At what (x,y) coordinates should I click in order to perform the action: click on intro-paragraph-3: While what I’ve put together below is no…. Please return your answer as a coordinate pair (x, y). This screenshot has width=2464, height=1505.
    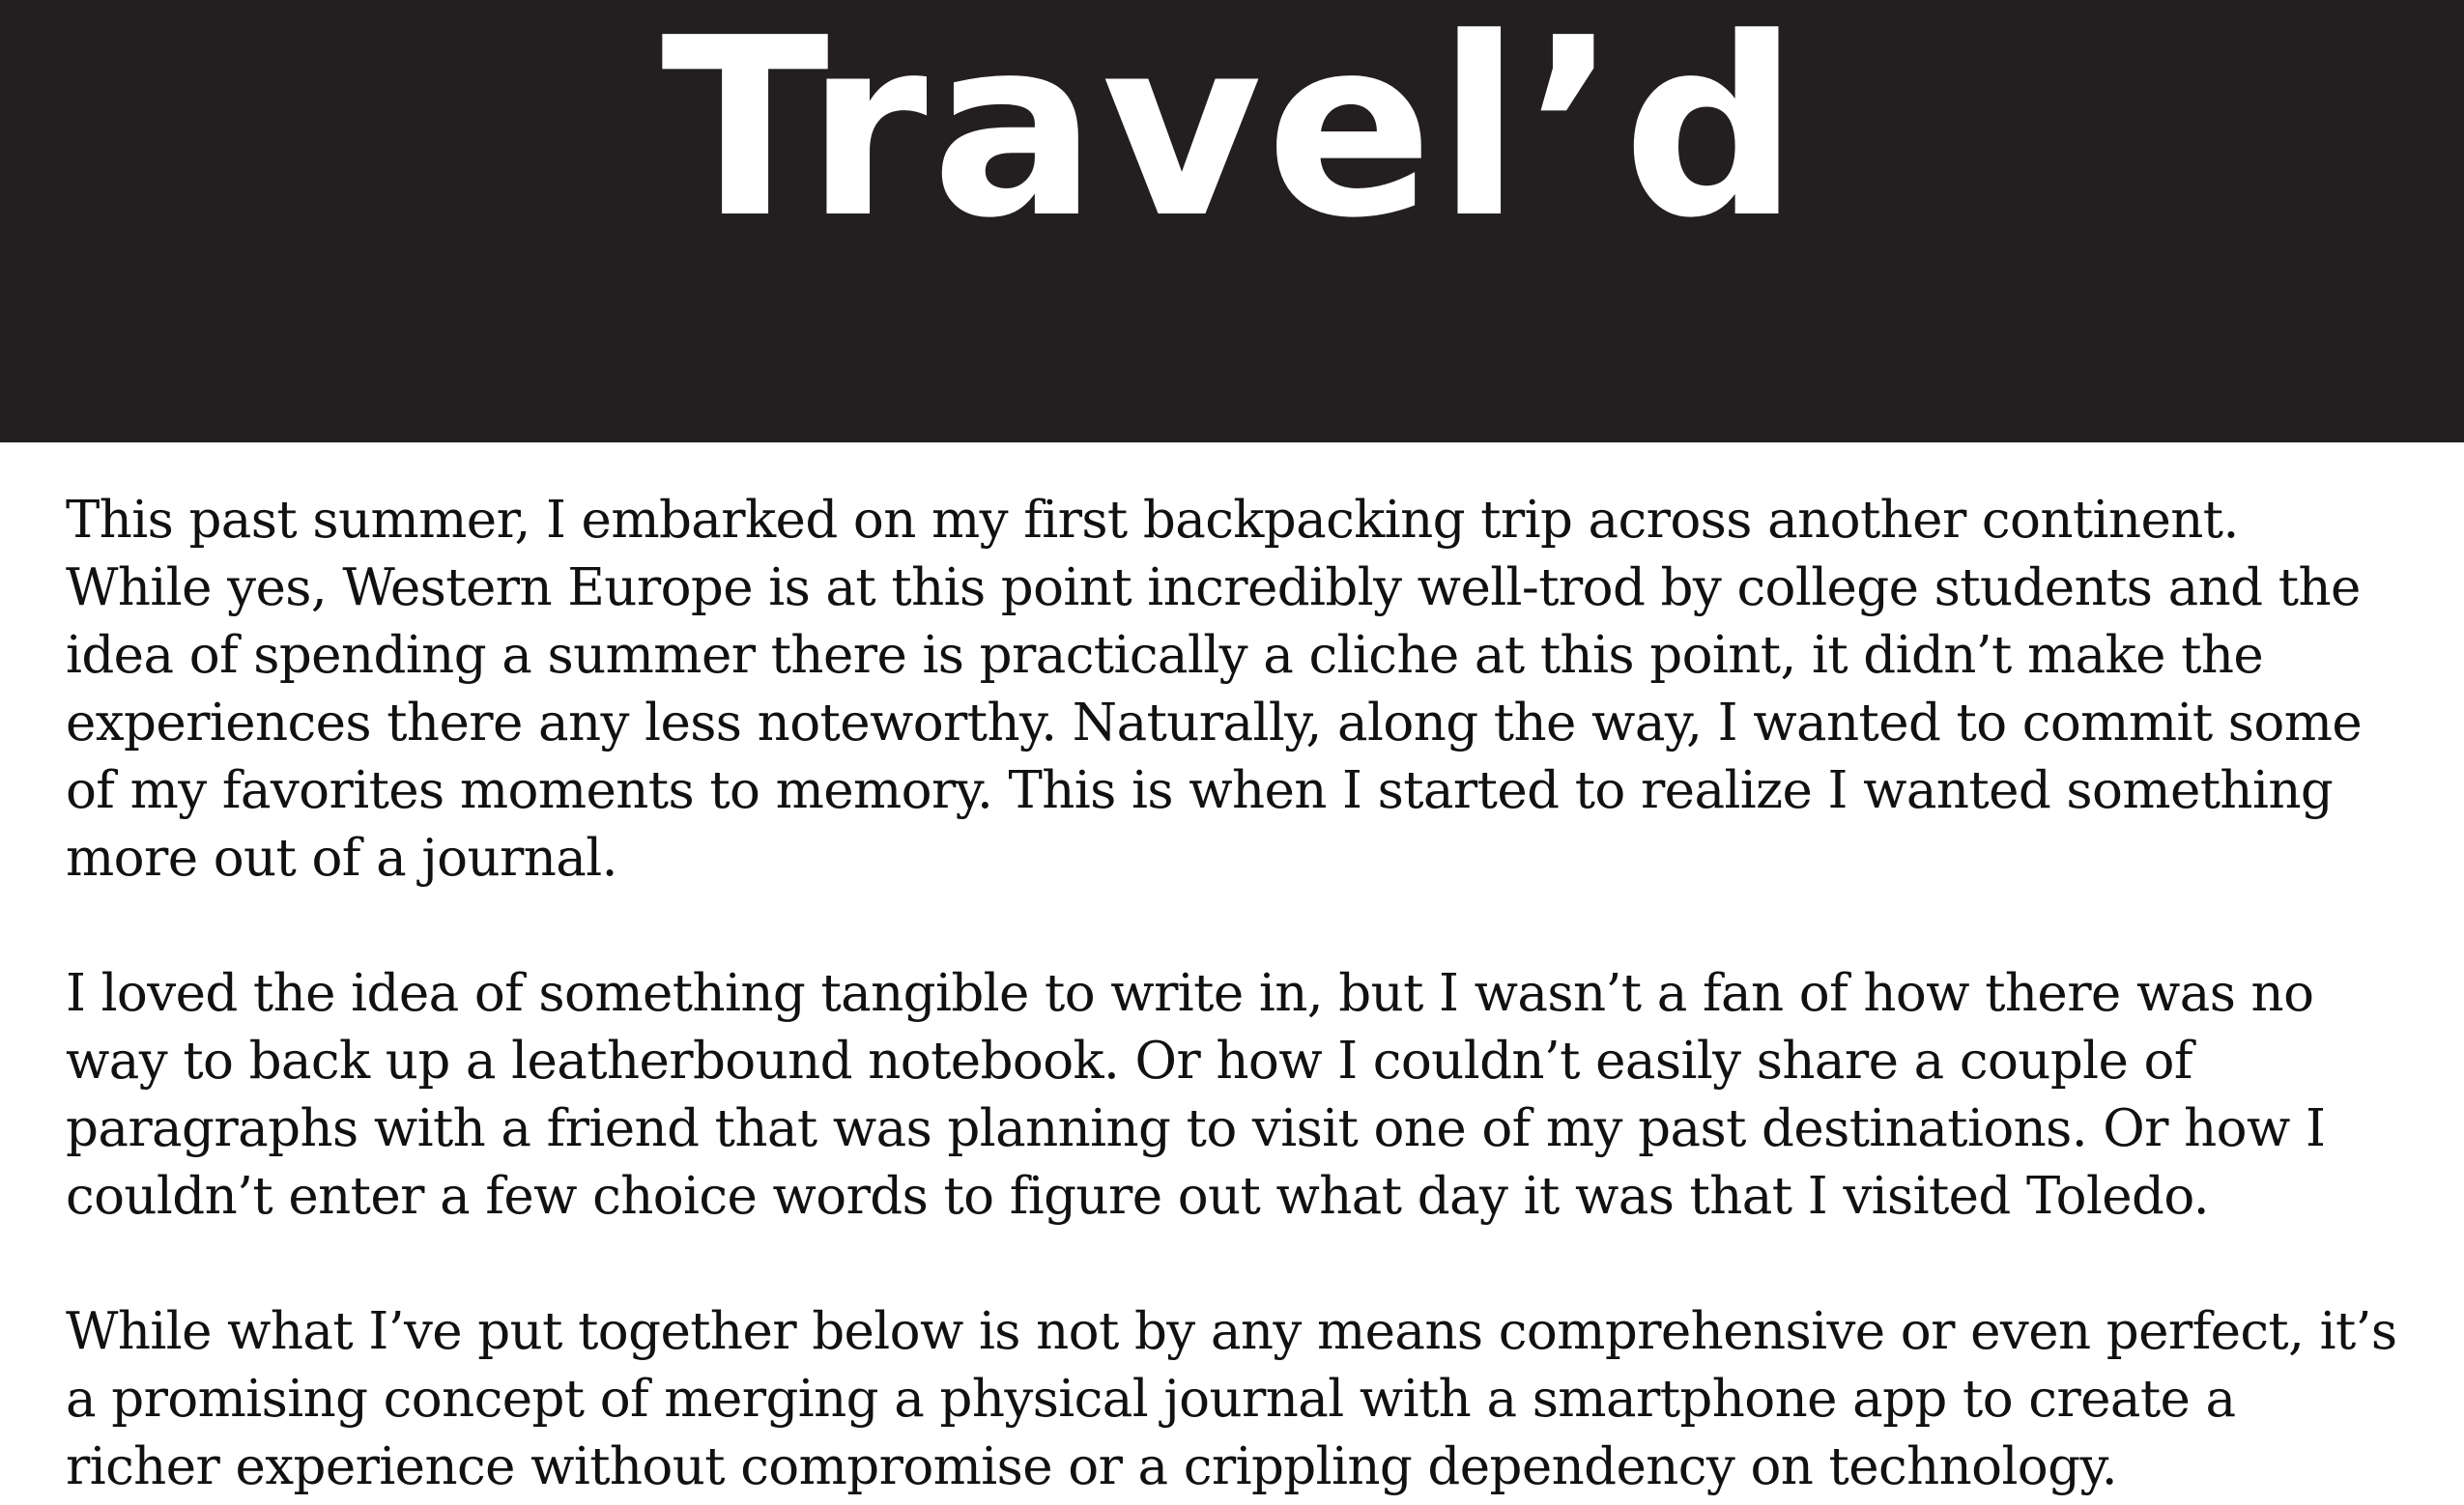
    Looking at the image, I should click on (1231, 1399).